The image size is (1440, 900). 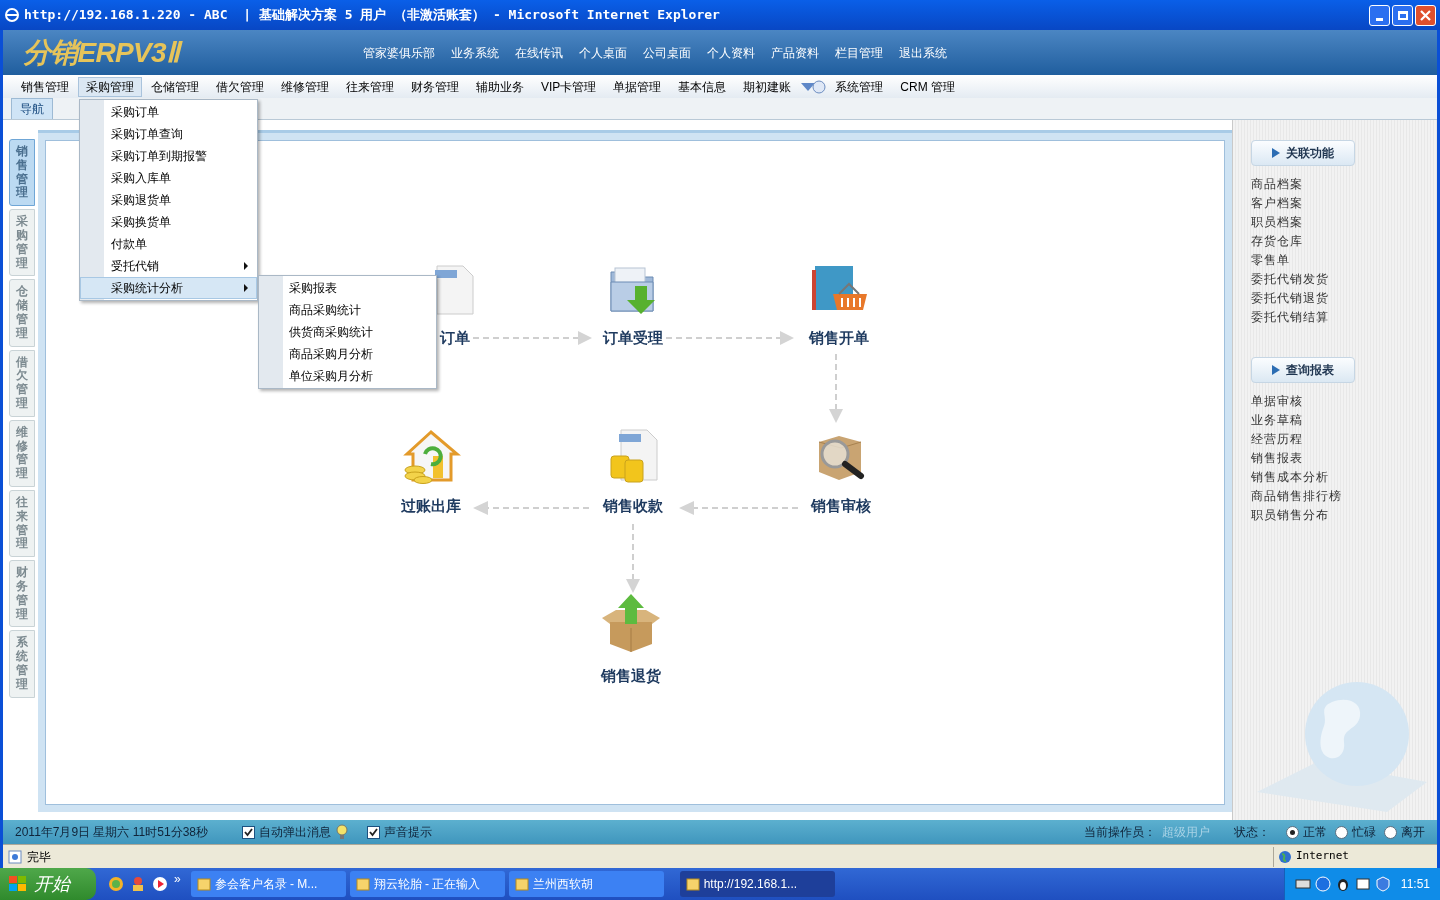 I want to click on panel-link: 存货仓库, so click(x=1344, y=241).